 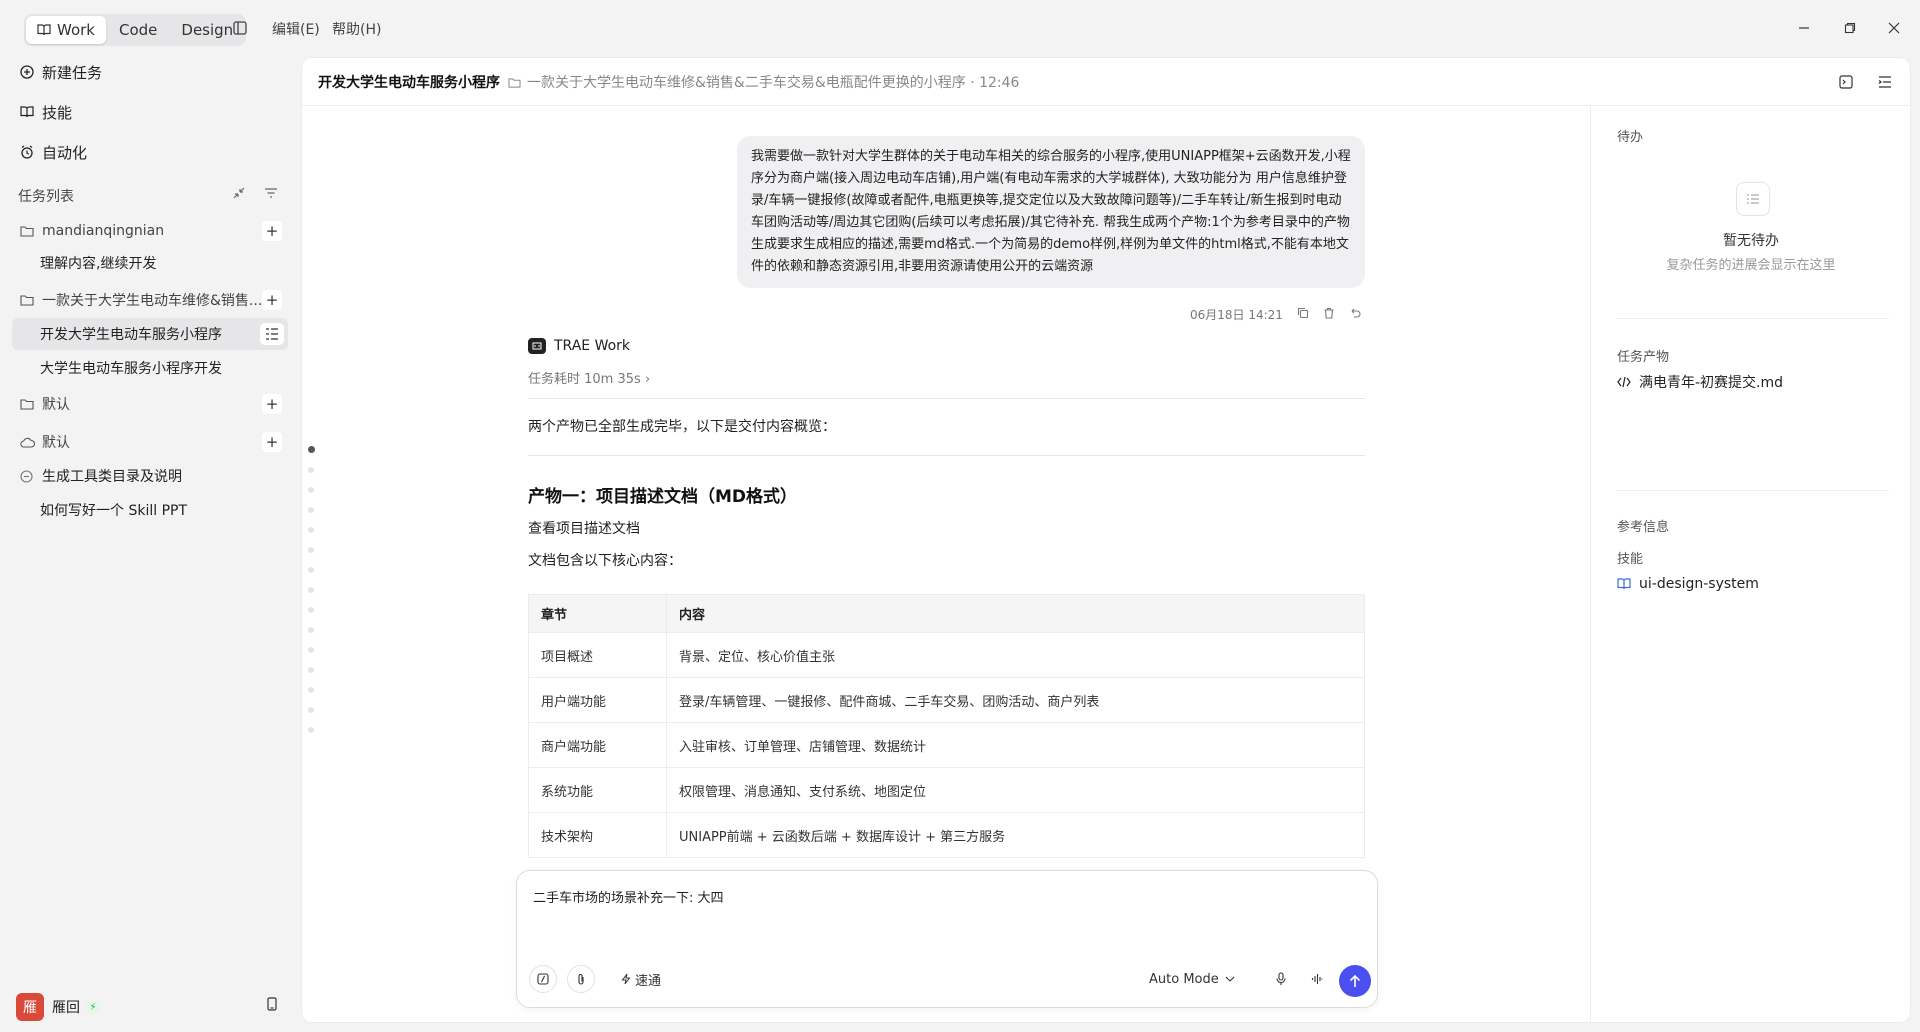 What do you see at coordinates (46, 197) in the screenshot?
I see `task-list-title: 任务列表` at bounding box center [46, 197].